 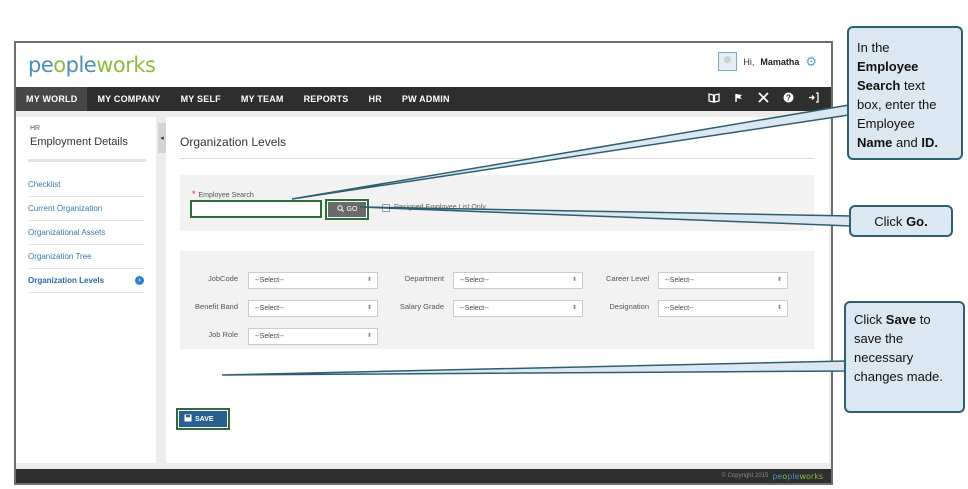 I want to click on nav-item-pw-admin: PW ADMIN, so click(x=426, y=99).